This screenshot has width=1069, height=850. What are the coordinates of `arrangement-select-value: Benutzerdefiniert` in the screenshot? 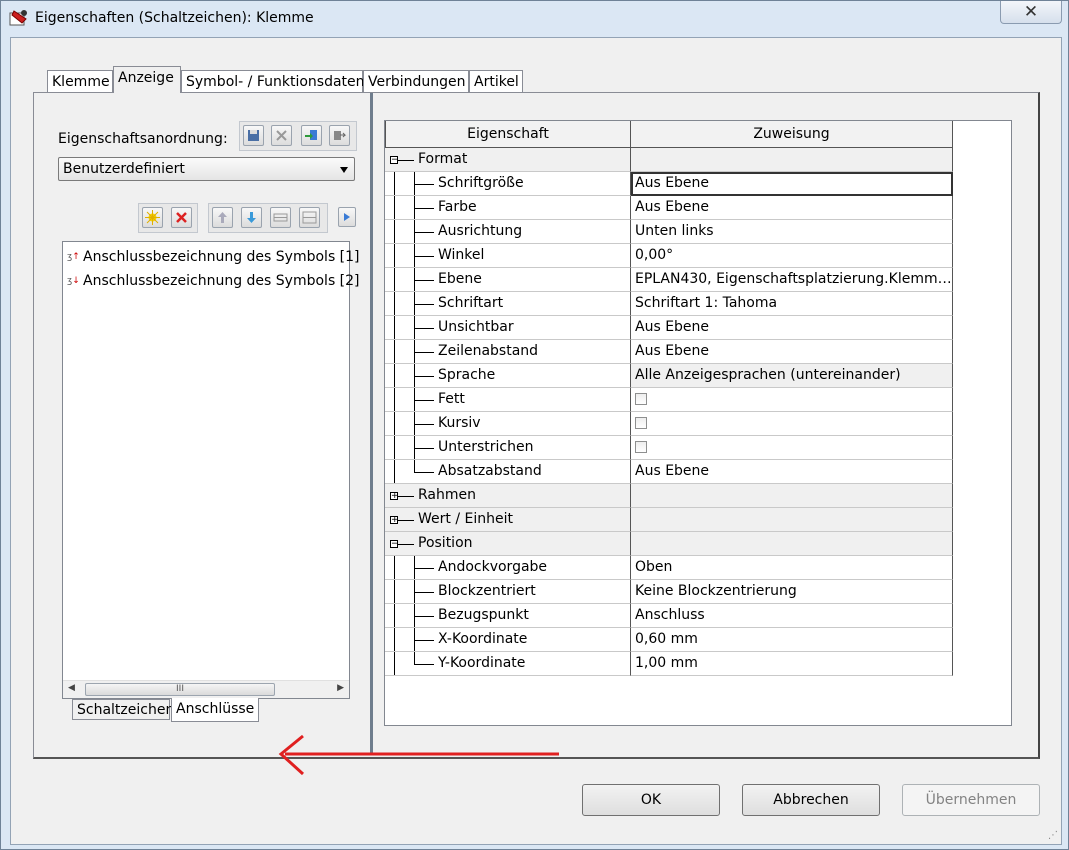 It's located at (124, 169).